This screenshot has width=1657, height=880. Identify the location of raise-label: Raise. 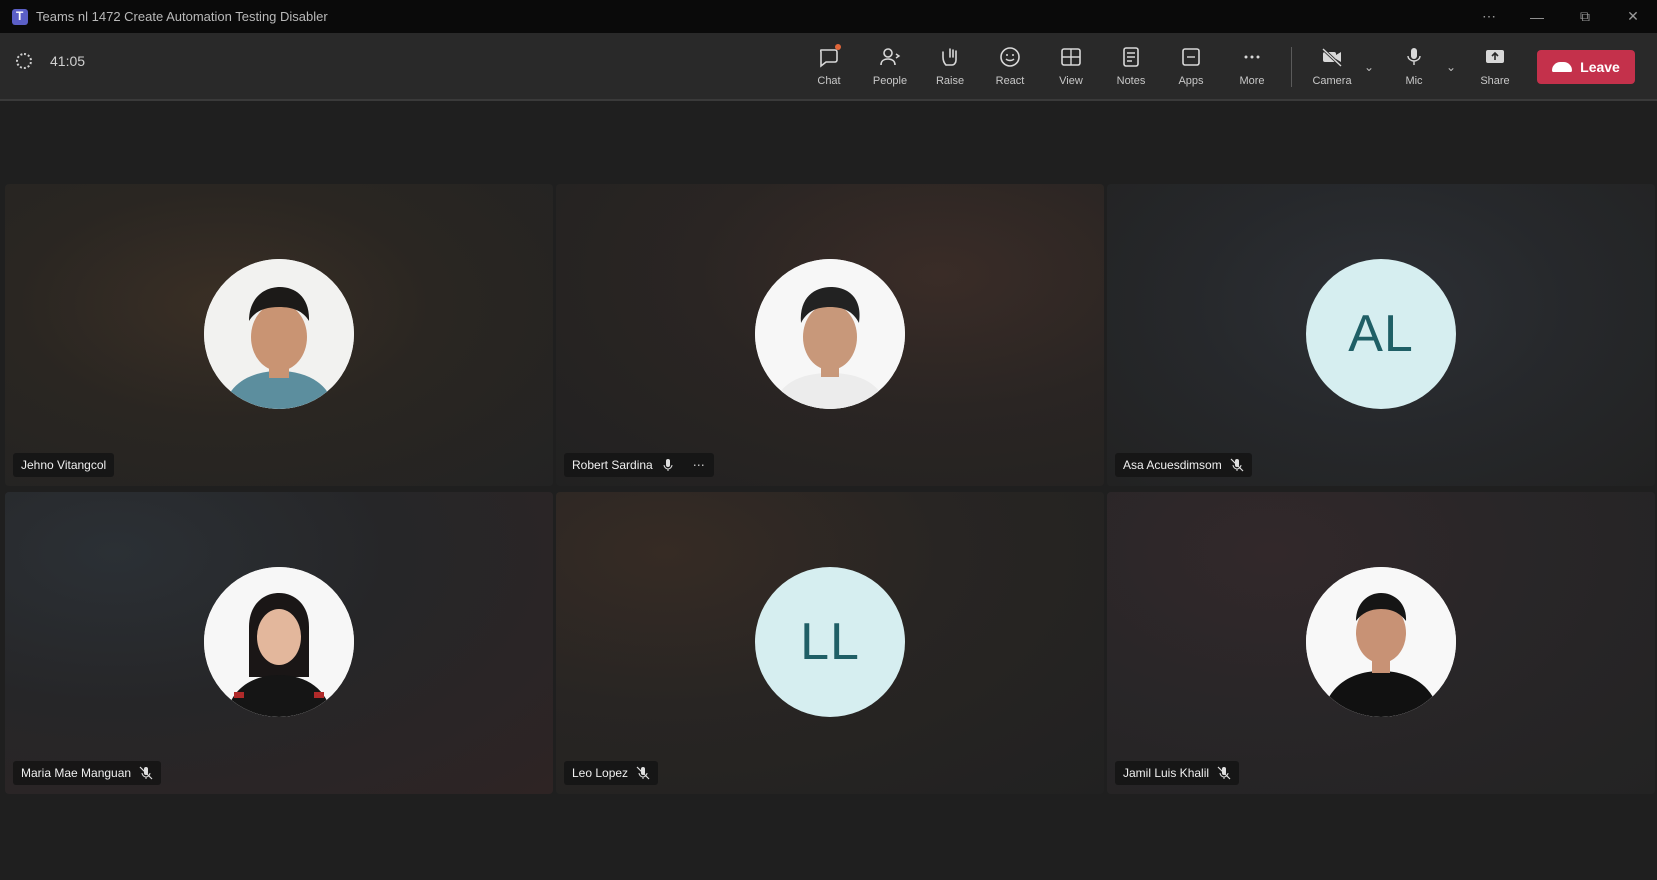
(950, 81).